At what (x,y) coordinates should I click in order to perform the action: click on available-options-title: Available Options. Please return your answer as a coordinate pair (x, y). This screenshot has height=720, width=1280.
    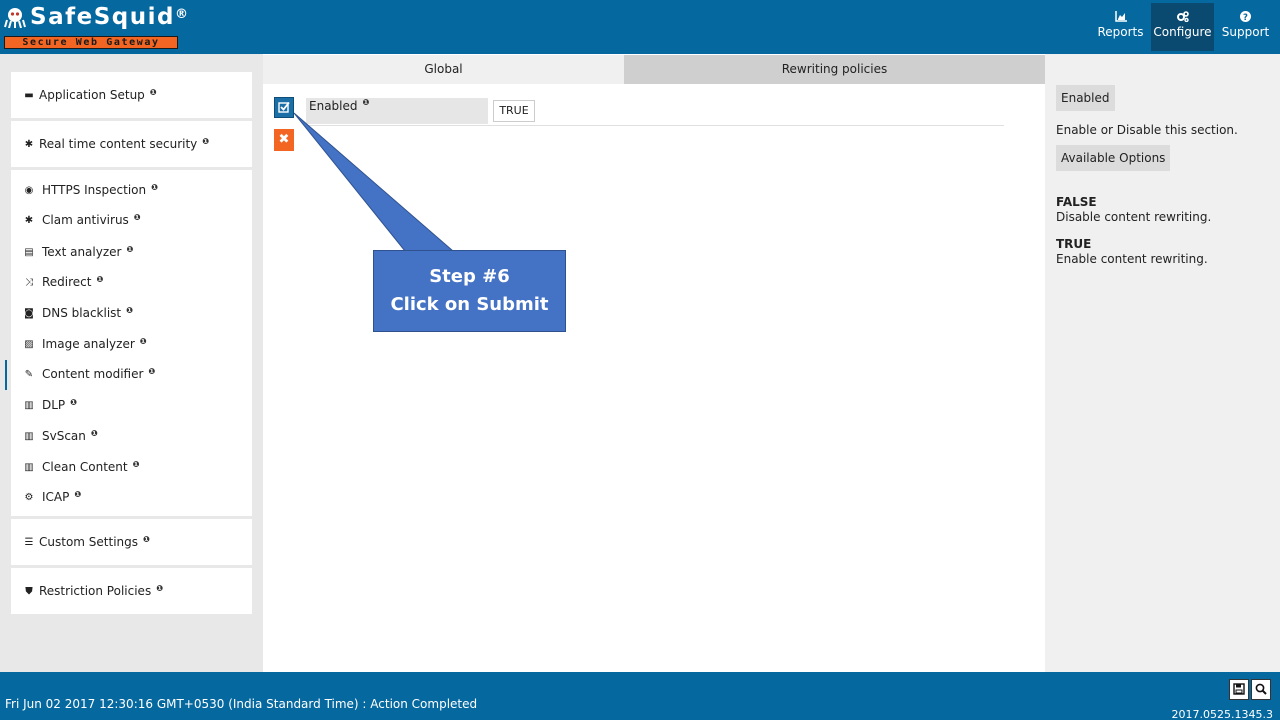
    Looking at the image, I should click on (1113, 158).